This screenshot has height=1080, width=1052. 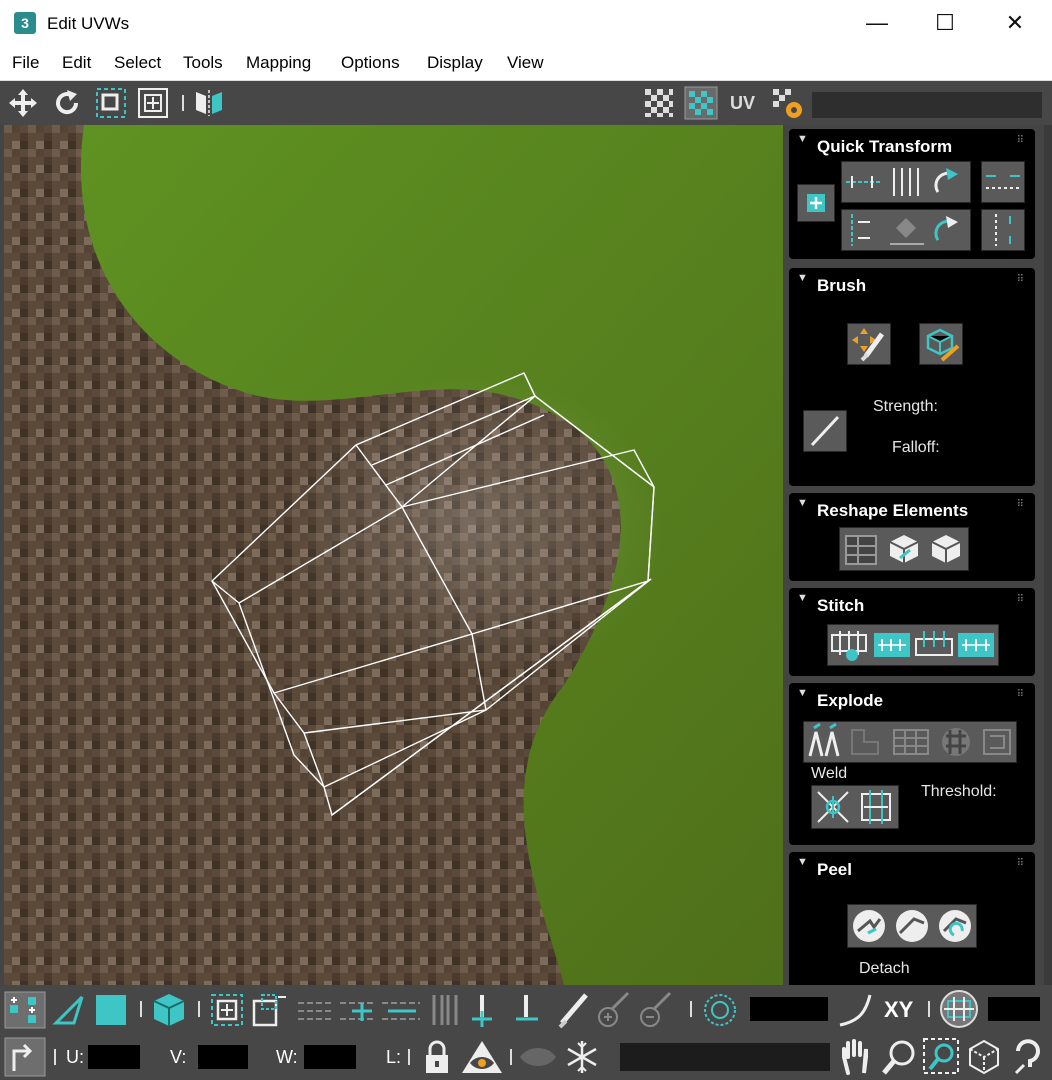 I want to click on rollout-title: Reshape Elements, so click(x=892, y=511).